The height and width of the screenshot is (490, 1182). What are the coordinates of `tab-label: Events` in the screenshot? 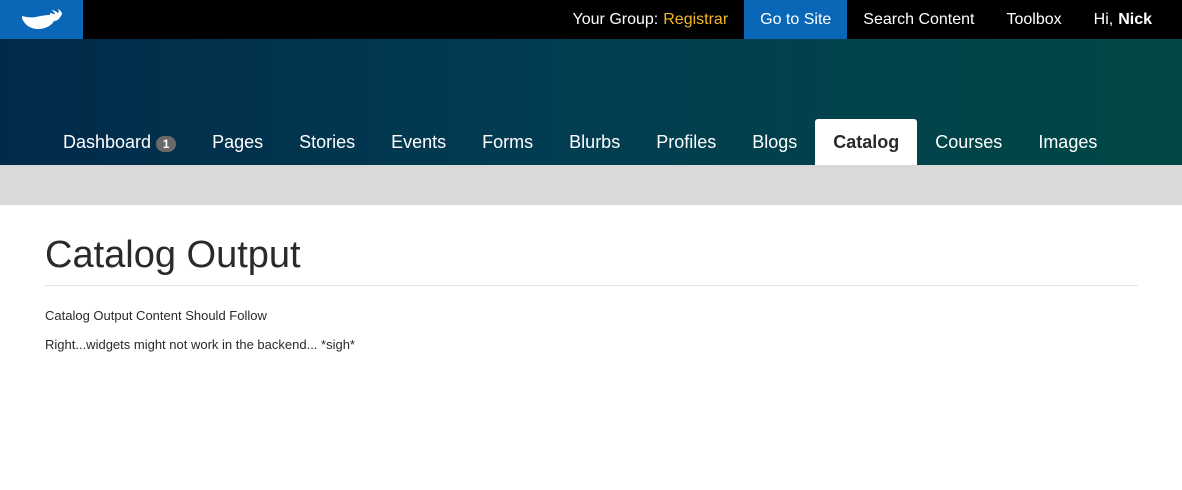 It's located at (419, 141).